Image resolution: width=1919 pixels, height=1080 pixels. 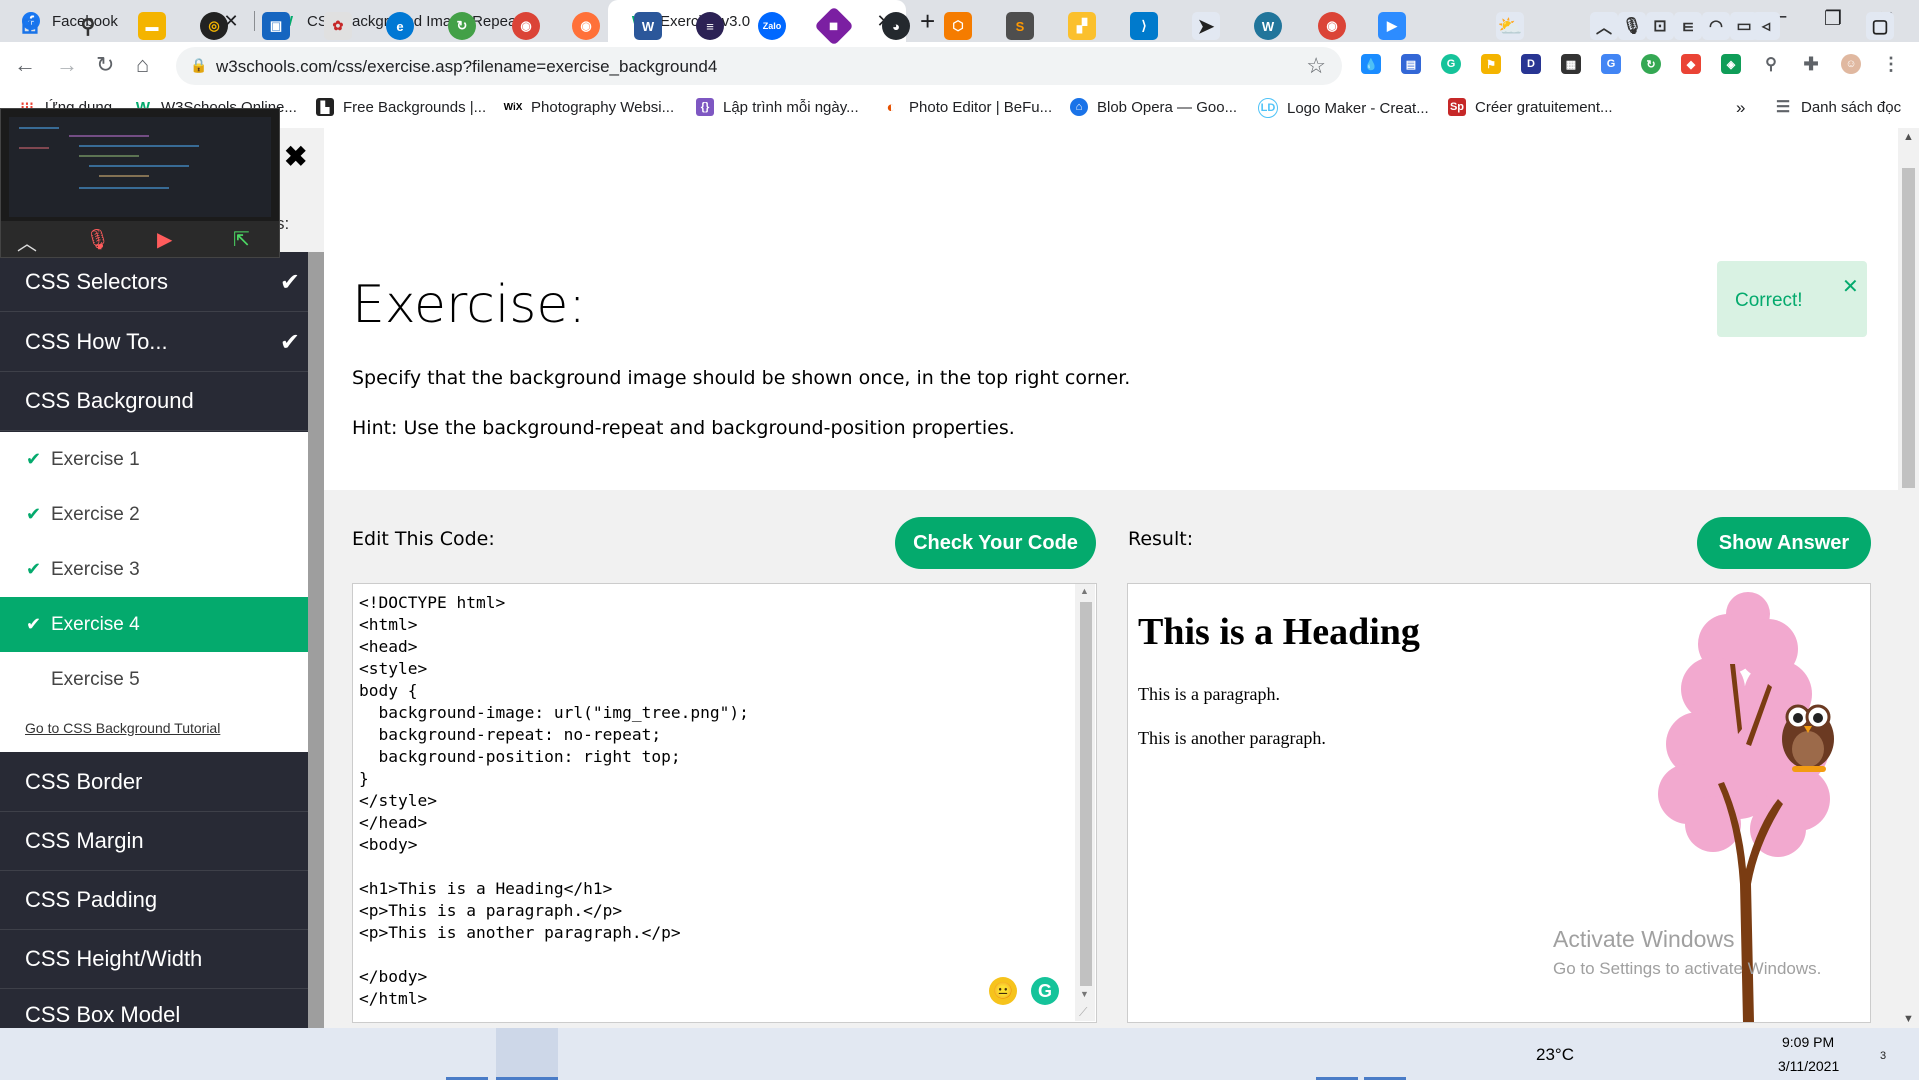 What do you see at coordinates (1555, 1055) in the screenshot?
I see `temperature: 23°C` at bounding box center [1555, 1055].